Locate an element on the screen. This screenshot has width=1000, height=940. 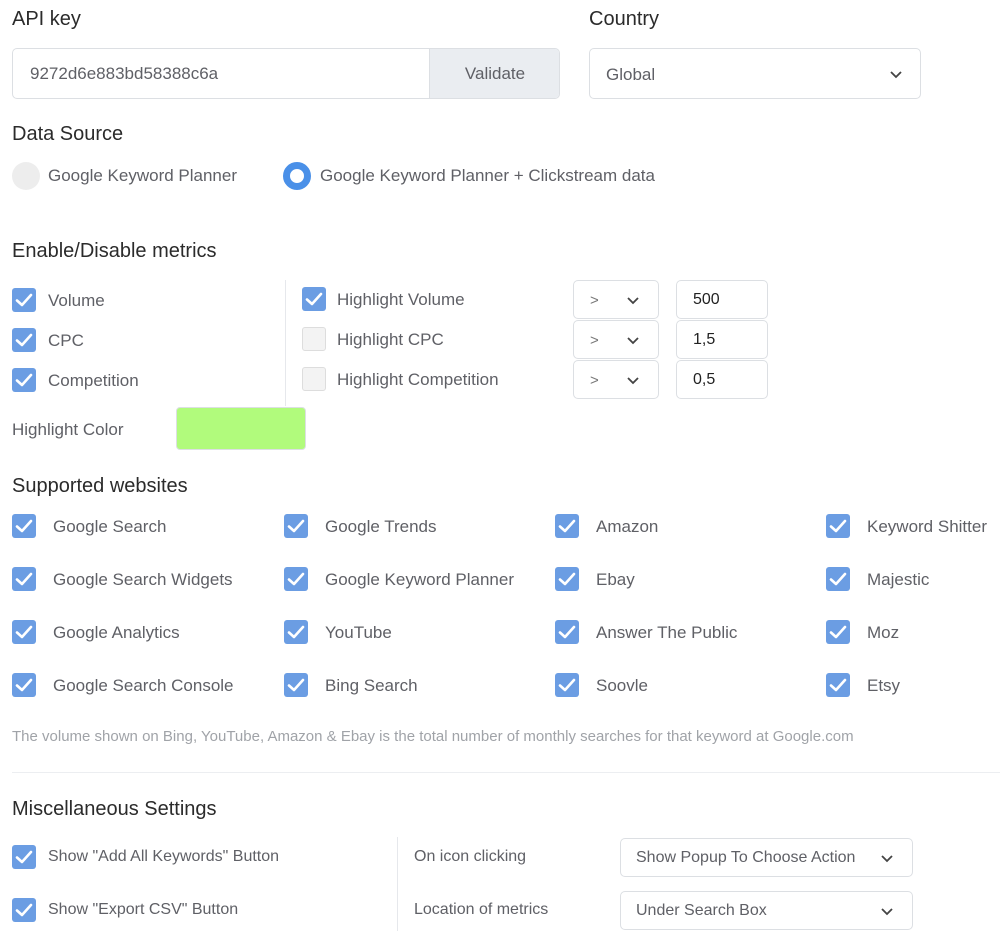
website-label: Google Keyword Planner is located at coordinates (420, 579).